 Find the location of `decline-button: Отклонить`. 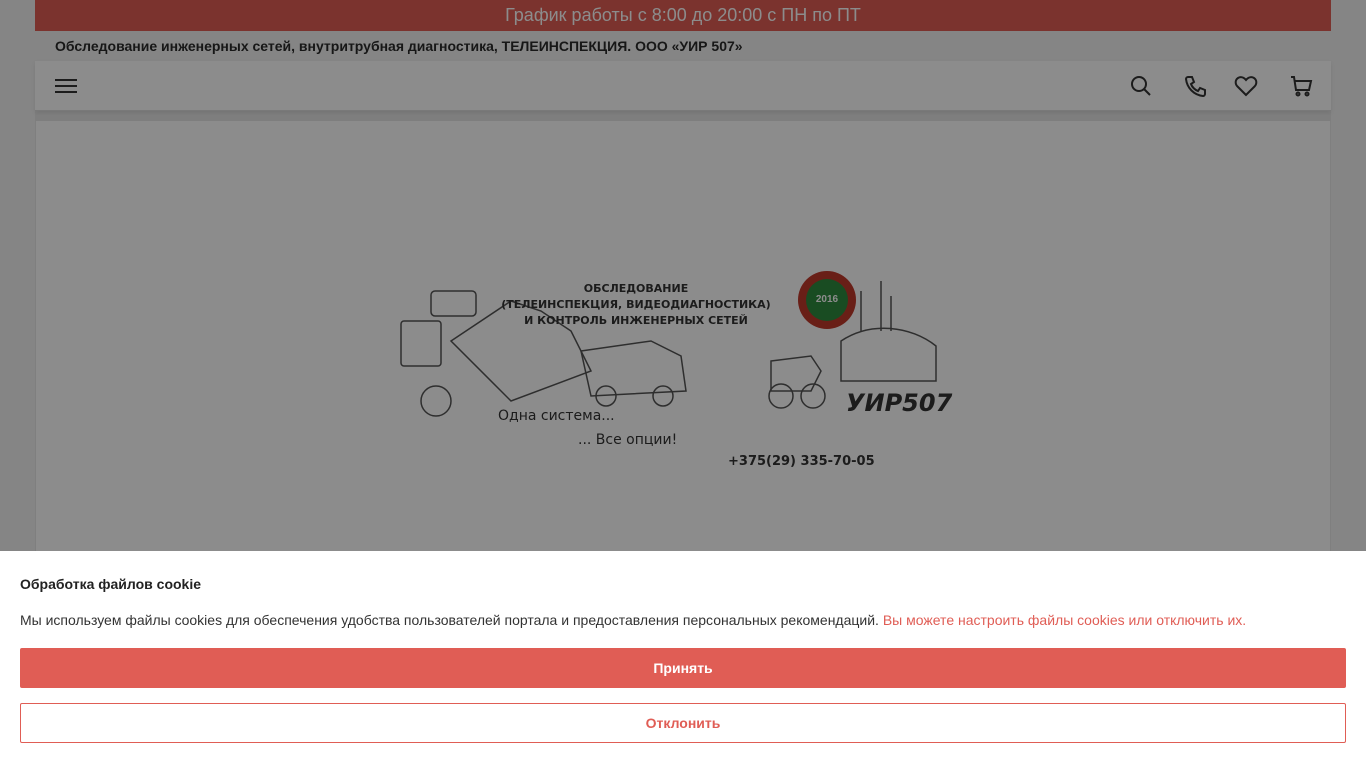

decline-button: Отклонить is located at coordinates (683, 723).